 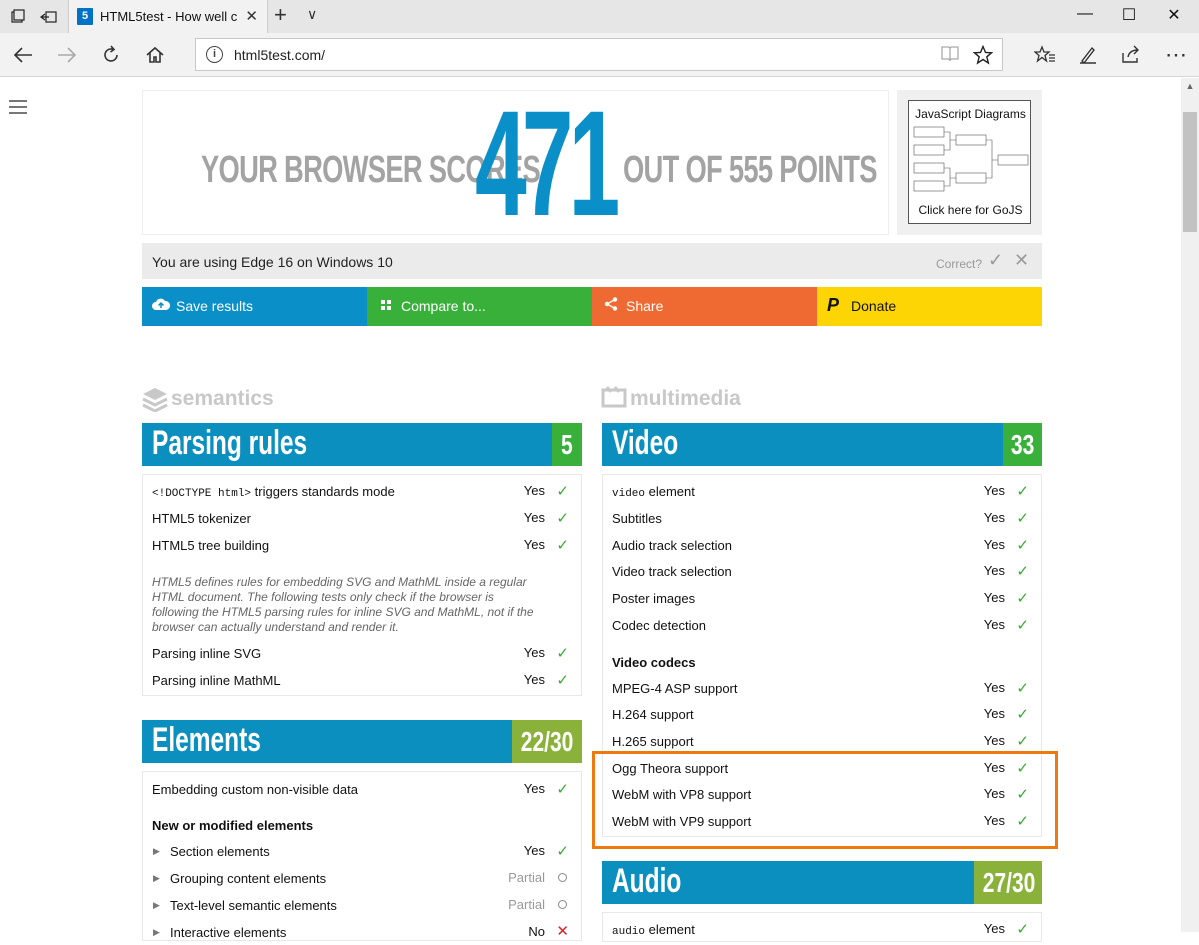 I want to click on result-row: video element Yes ✓, so click(x=820, y=491).